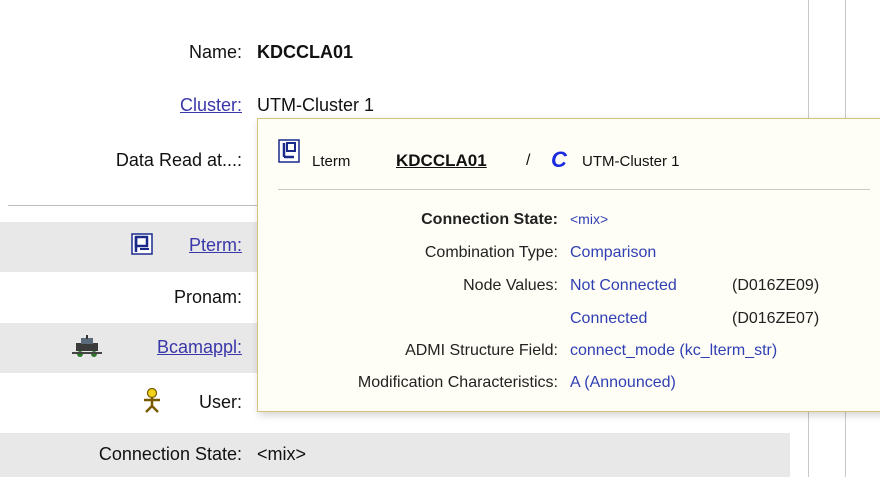 This screenshot has height=477, width=880. What do you see at coordinates (305, 52) in the screenshot?
I see `name-value: KDCCLA01` at bounding box center [305, 52].